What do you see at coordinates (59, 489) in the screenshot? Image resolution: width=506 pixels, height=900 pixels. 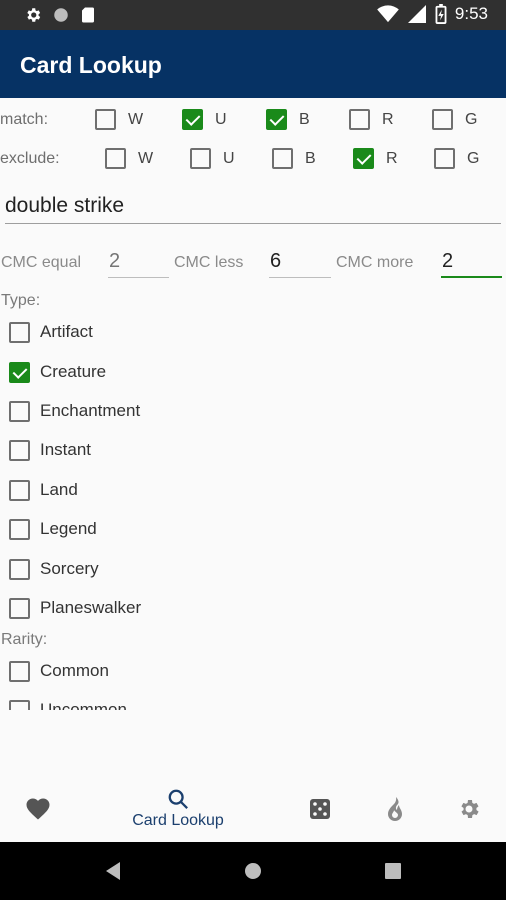 I see `checkbox-label: Land` at bounding box center [59, 489].